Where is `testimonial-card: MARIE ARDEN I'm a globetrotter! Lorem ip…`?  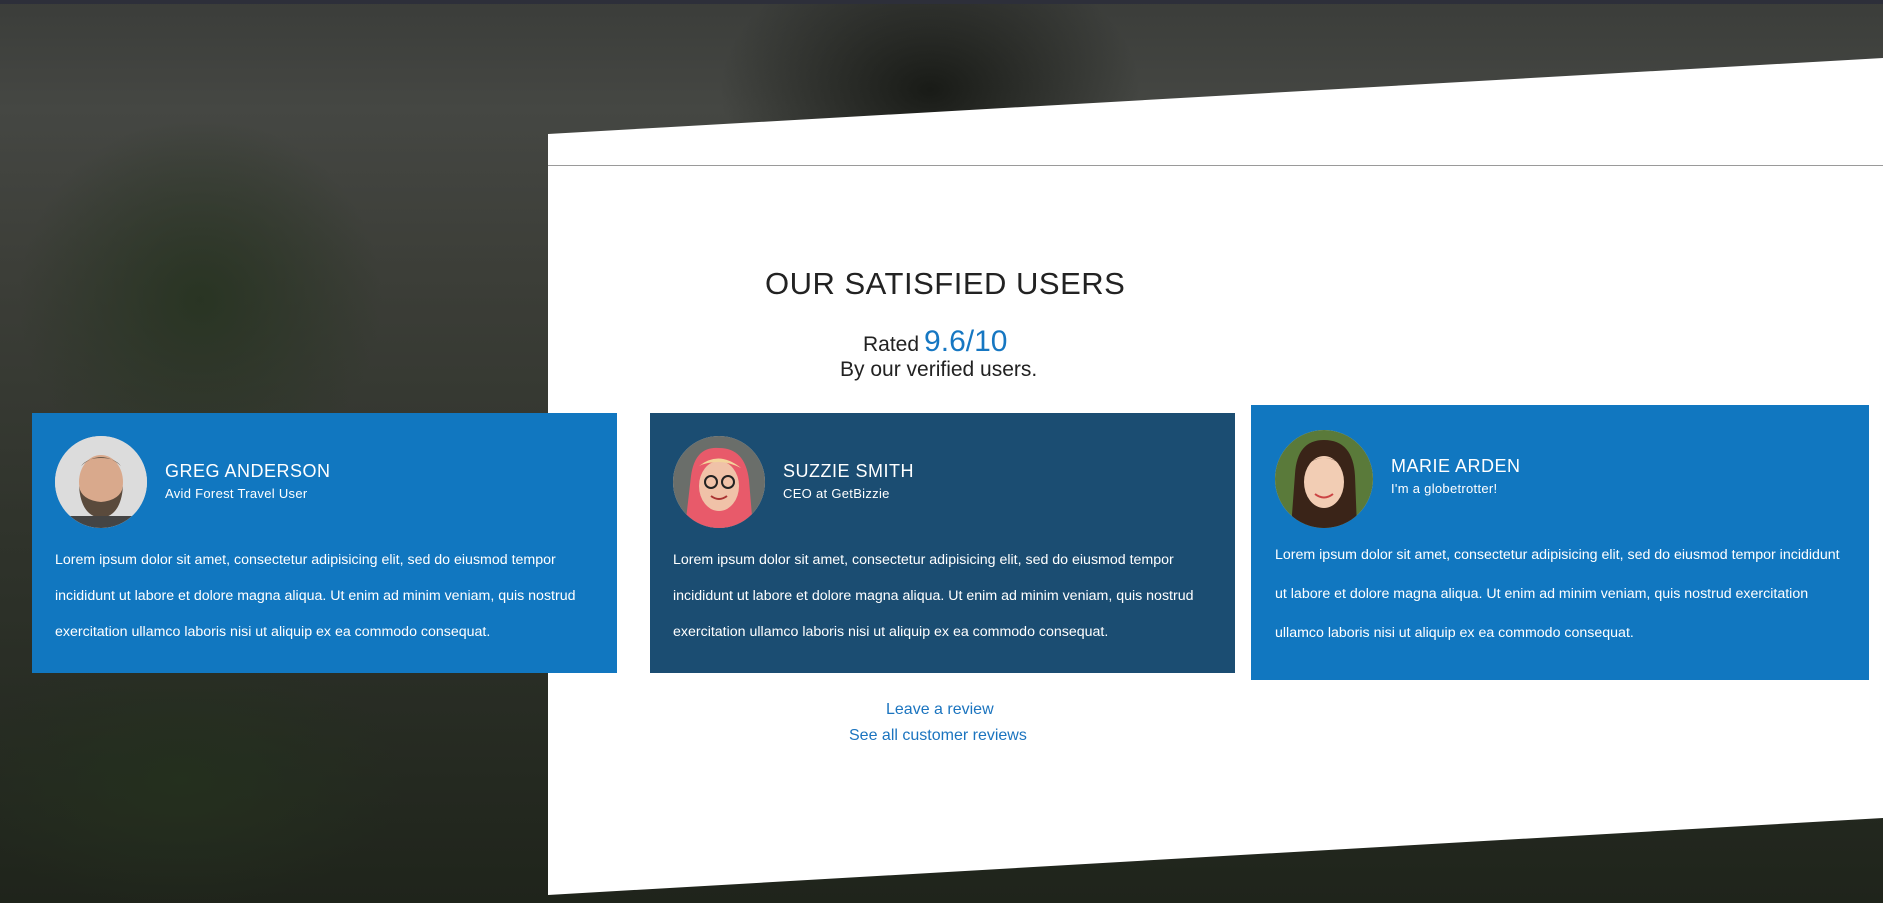 testimonial-card: MARIE ARDEN I'm a globetrotter! Lorem ip… is located at coordinates (1560, 542).